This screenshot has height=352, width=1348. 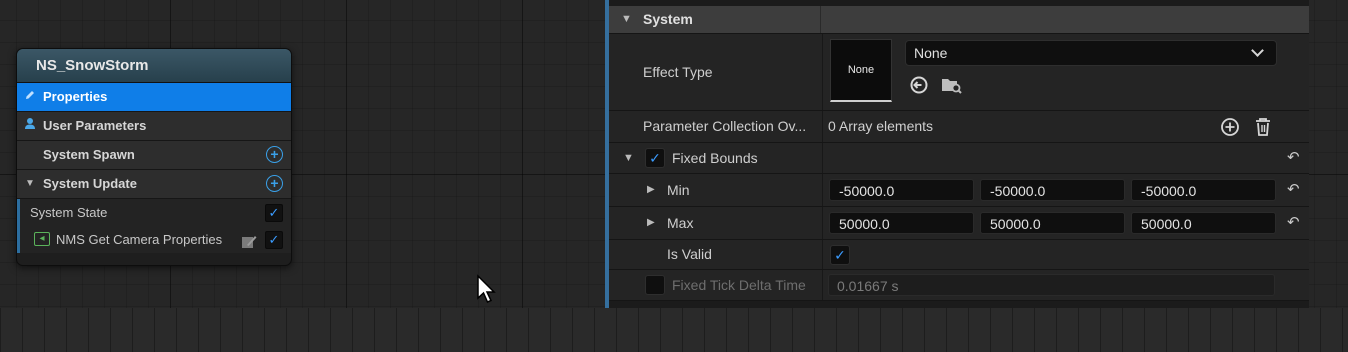 I want to click on node-item-system-update: ▼ System Update +, so click(x=154, y=184).